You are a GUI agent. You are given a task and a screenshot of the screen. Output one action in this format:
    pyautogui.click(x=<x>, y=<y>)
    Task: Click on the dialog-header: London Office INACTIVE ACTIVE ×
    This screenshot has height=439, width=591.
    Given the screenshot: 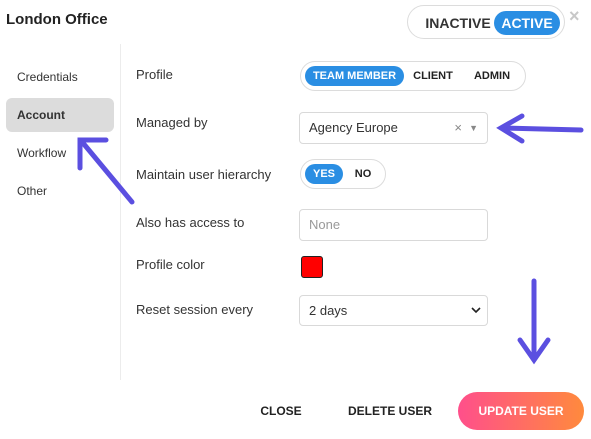 What is the action you would take?
    pyautogui.click(x=295, y=22)
    